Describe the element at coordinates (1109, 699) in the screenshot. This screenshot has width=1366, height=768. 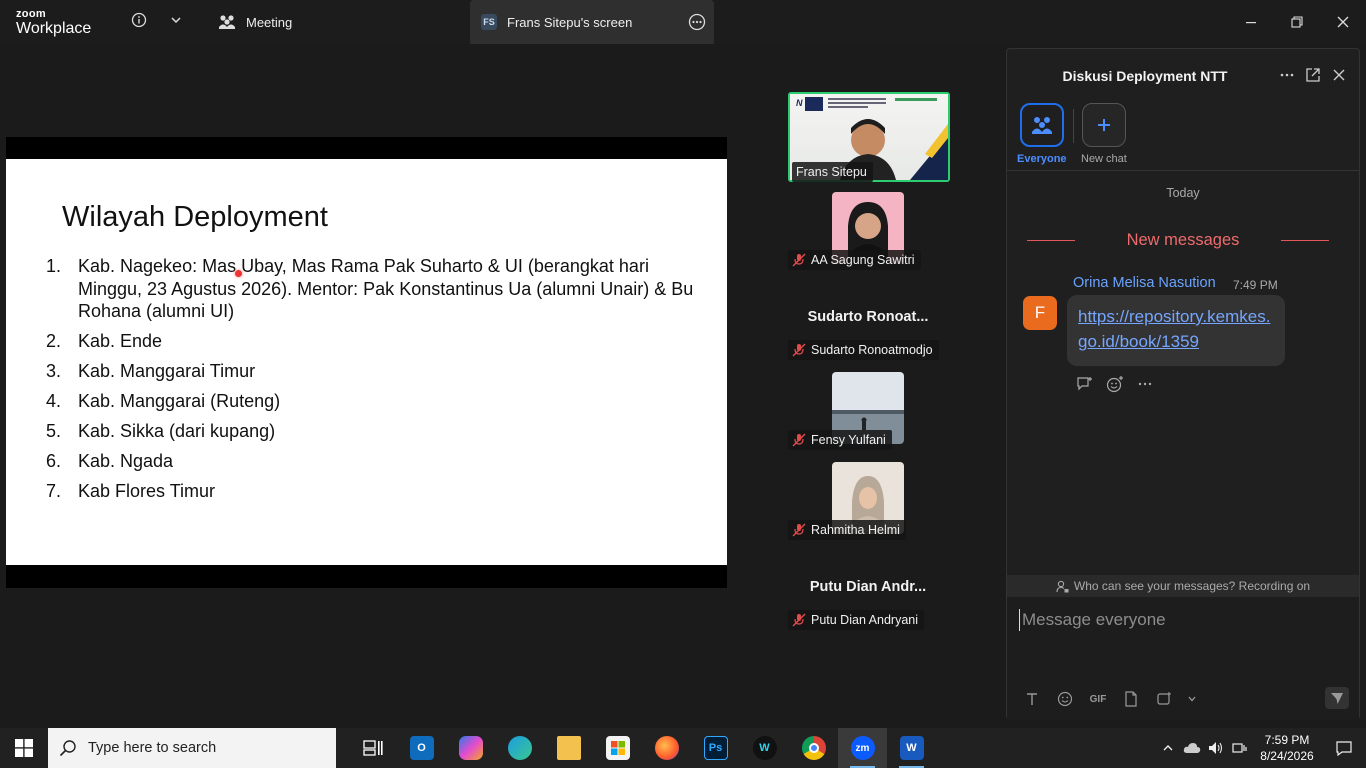
I see `composer-toolbar: GIF` at that location.